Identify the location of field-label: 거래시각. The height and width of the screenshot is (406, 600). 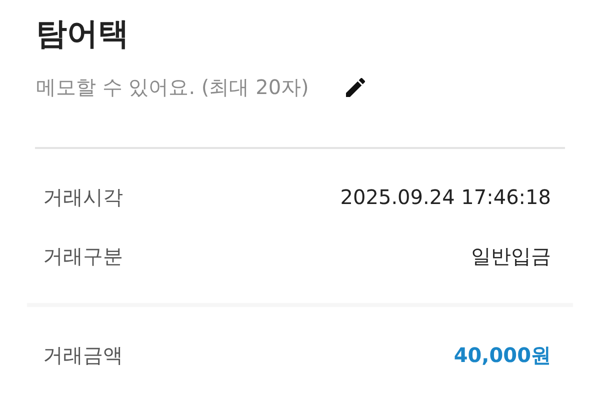
(83, 197).